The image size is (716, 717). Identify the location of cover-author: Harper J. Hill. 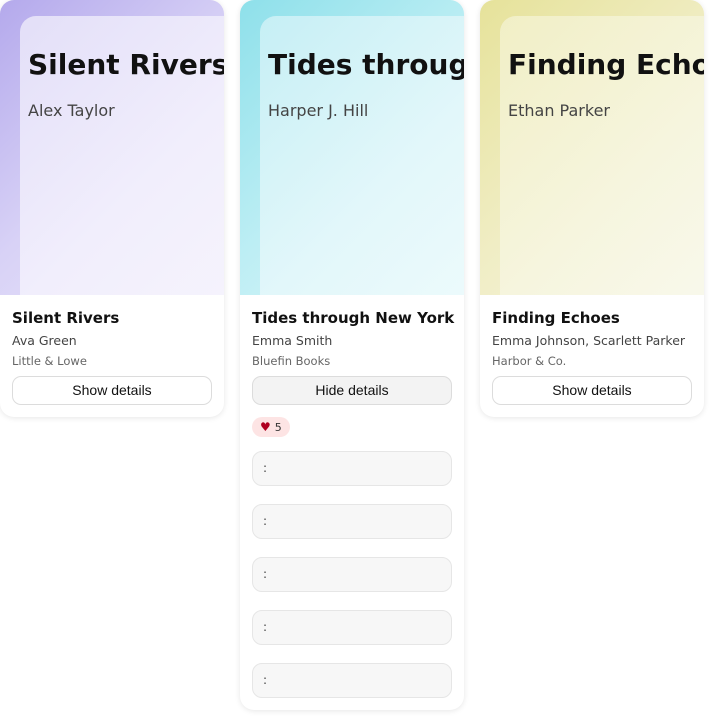
(318, 110).